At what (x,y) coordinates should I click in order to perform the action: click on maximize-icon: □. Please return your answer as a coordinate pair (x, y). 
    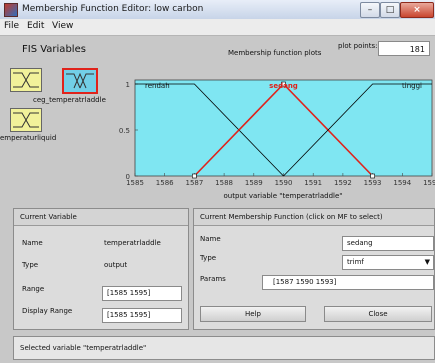
    Looking at the image, I should click on (390, 10).